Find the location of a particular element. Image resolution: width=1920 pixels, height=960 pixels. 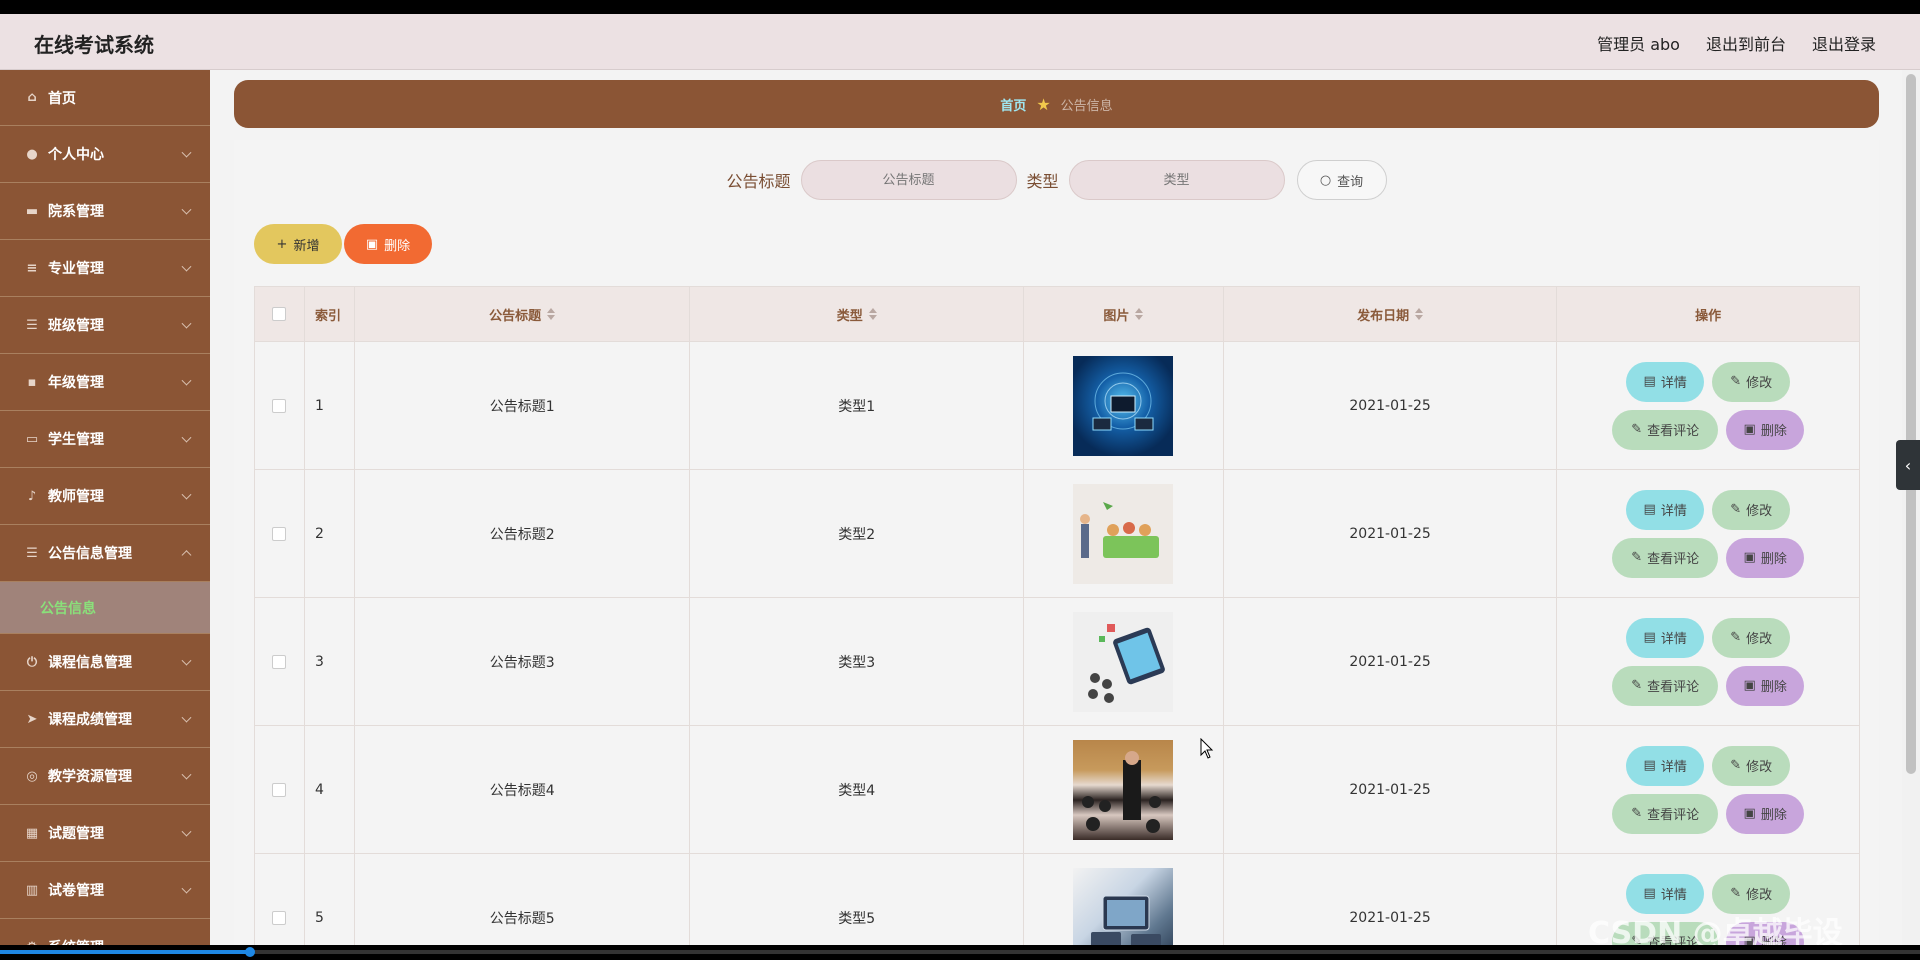

chevron-left-icon: ‹ is located at coordinates (1908, 465).